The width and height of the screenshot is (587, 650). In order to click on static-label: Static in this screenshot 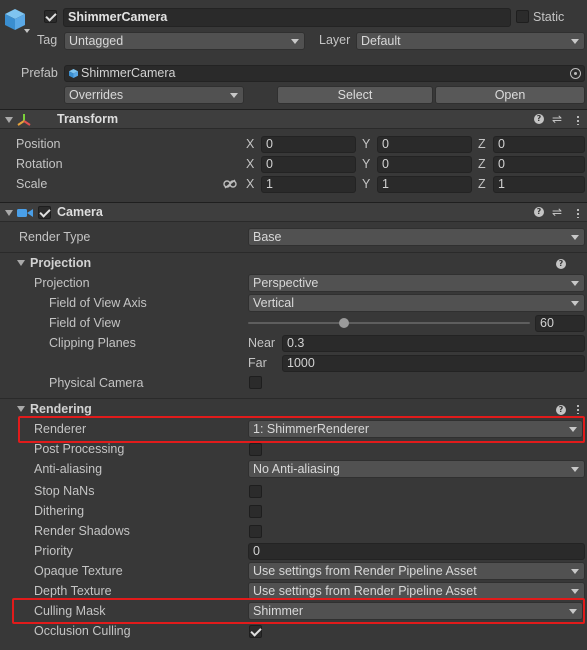, I will do `click(549, 17)`.